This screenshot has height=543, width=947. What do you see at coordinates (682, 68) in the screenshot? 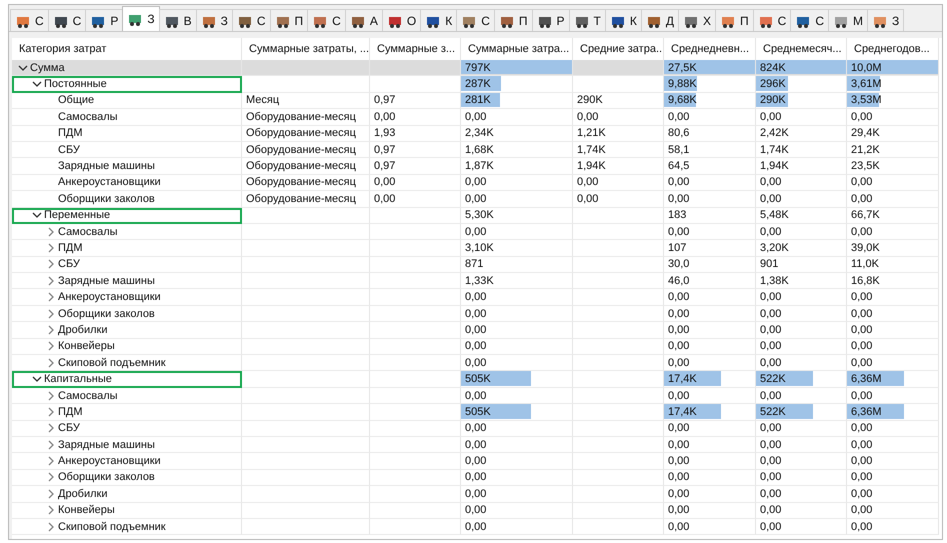
I see `cell-value: 27,5K` at bounding box center [682, 68].